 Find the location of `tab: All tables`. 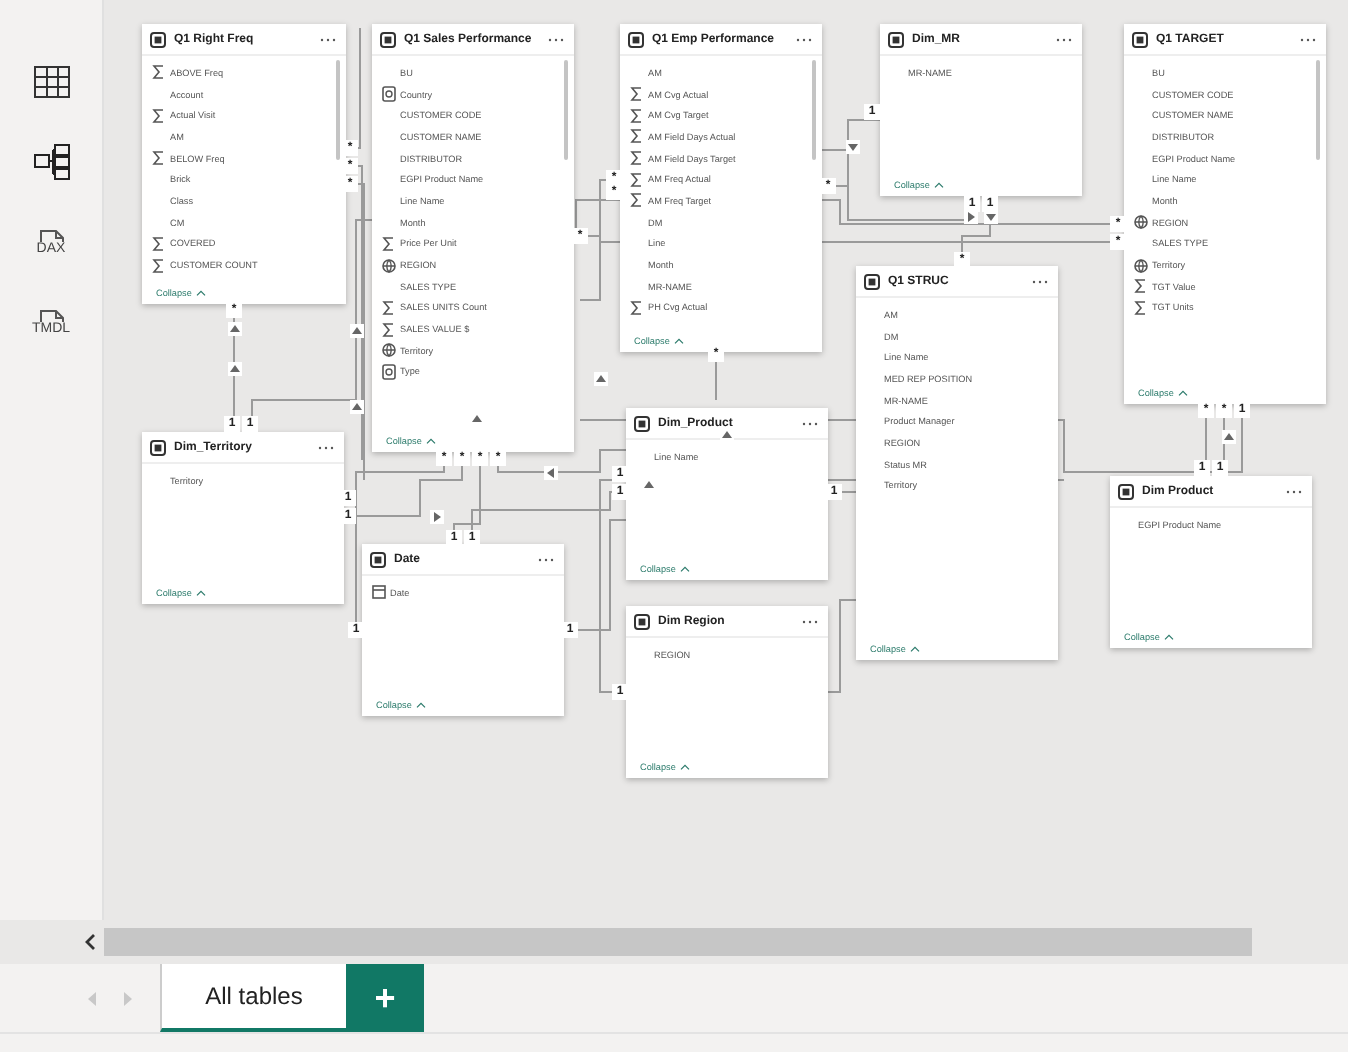

tab: All tables is located at coordinates (253, 998).